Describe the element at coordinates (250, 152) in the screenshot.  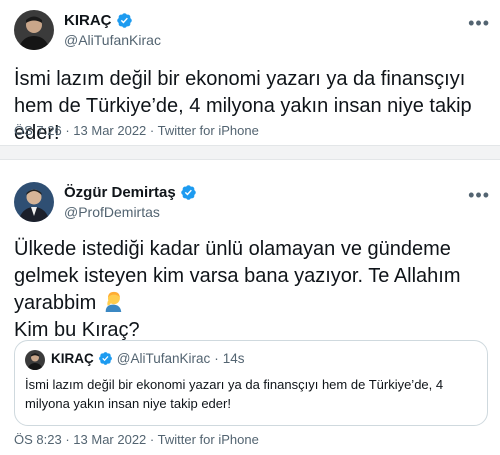
I see `tweet-separator` at that location.